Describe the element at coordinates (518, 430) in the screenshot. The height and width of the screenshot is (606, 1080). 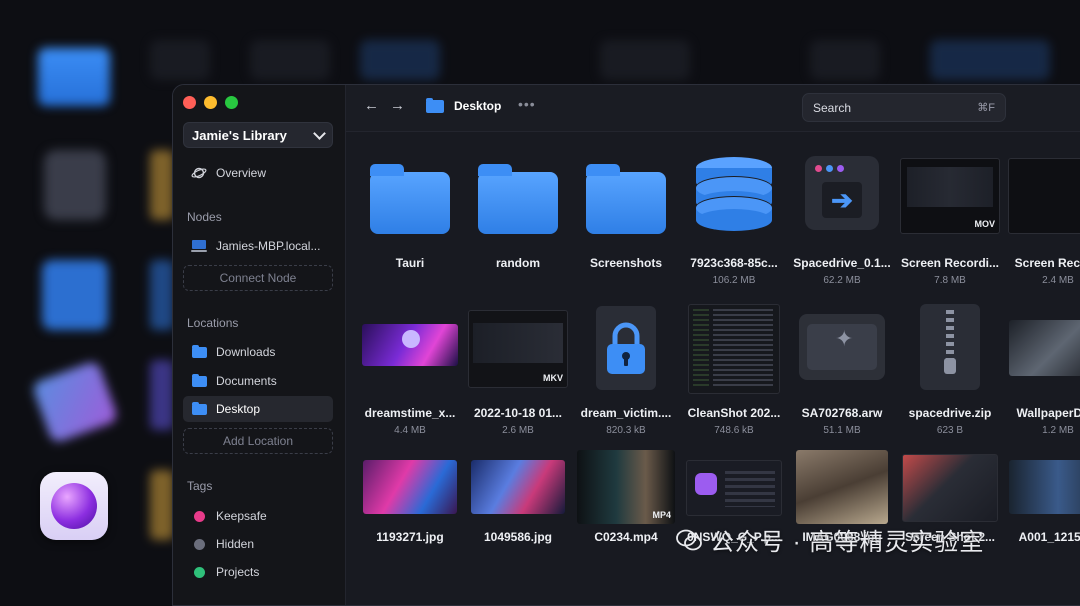
I see `file-size: 2.6 MB` at that location.